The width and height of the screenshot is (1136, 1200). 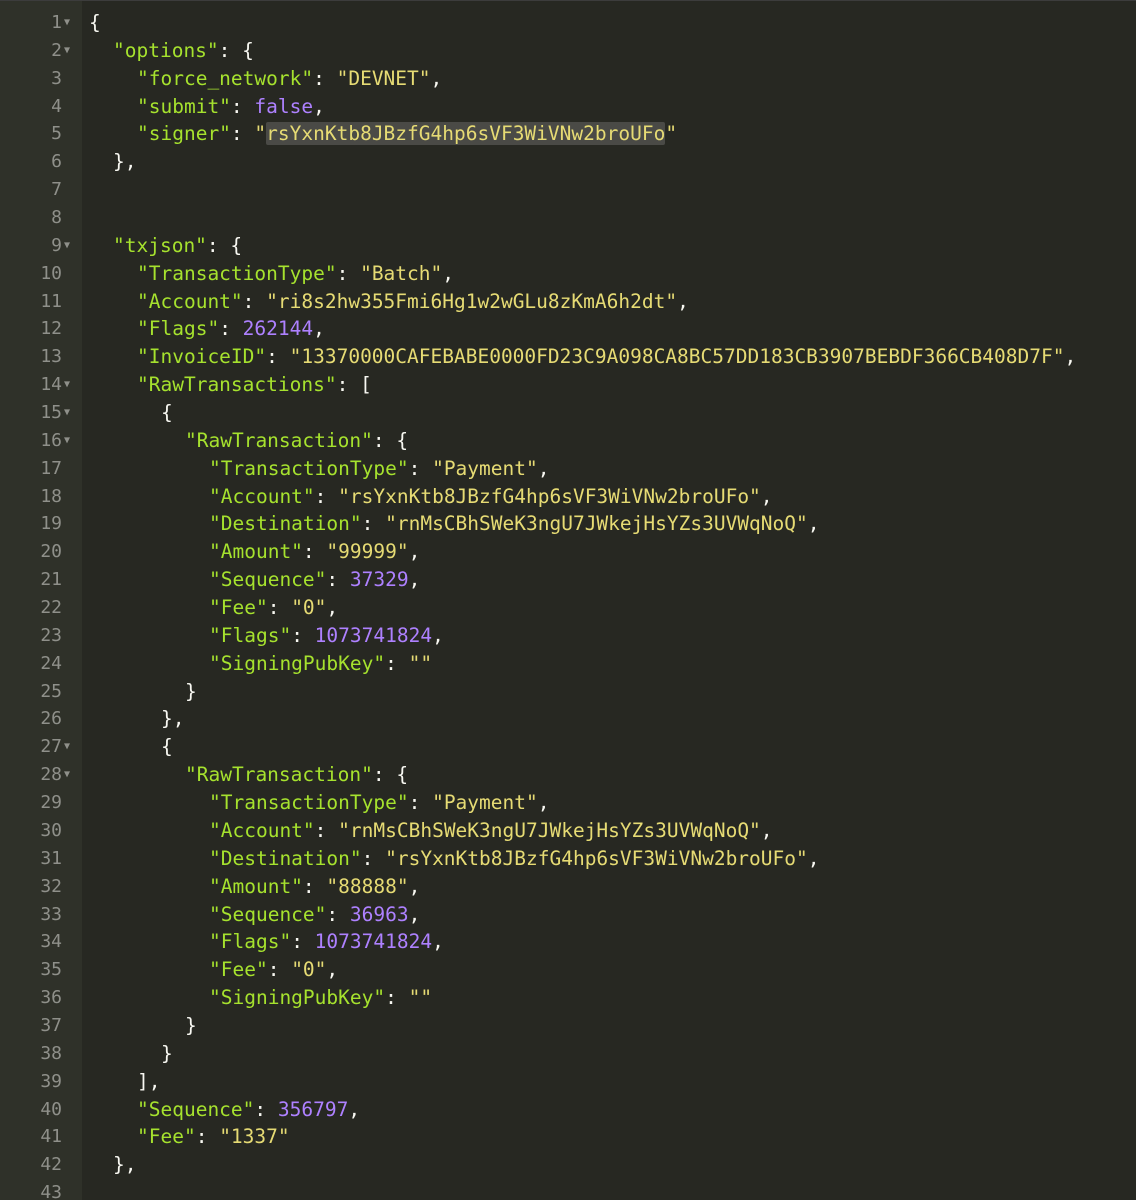 I want to click on json-punctuation: },, so click(x=125, y=162).